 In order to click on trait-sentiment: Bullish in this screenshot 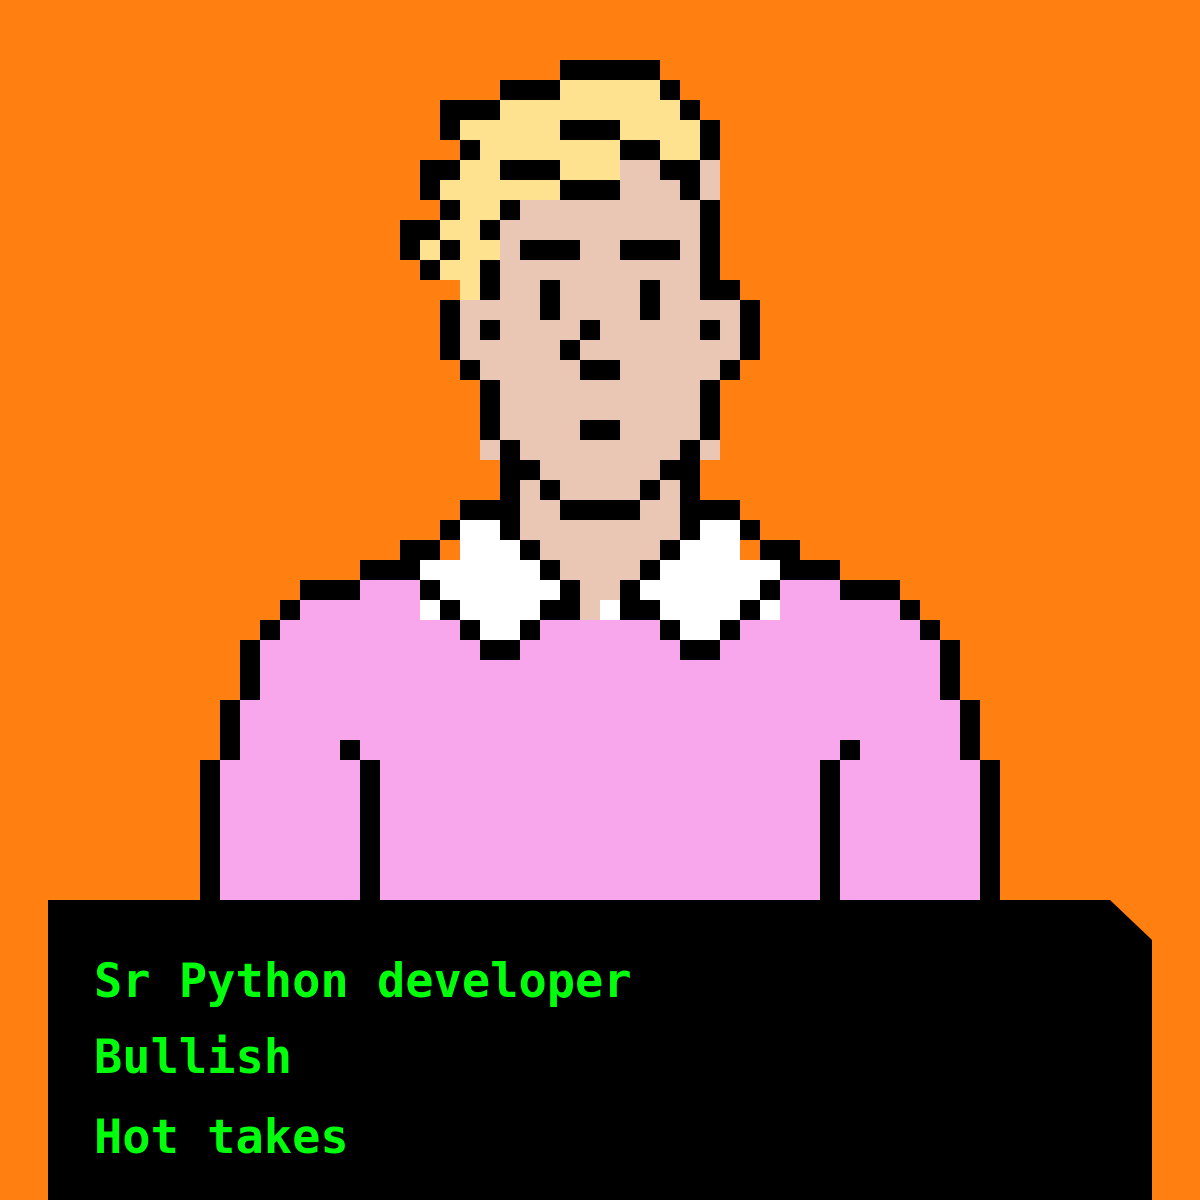, I will do `click(193, 1057)`.